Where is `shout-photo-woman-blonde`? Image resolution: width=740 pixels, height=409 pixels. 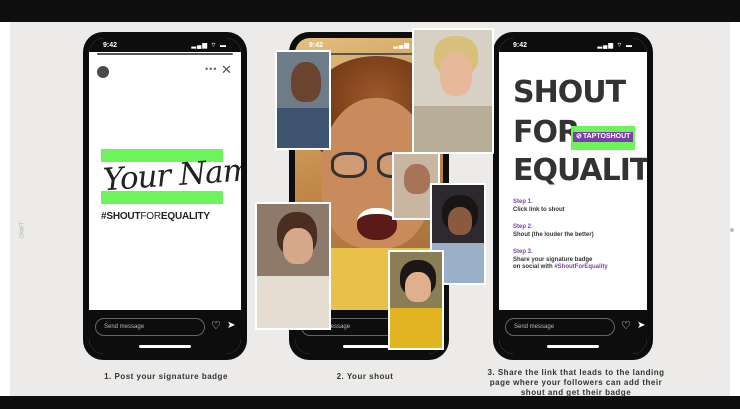 shout-photo-woman-blonde is located at coordinates (453, 91).